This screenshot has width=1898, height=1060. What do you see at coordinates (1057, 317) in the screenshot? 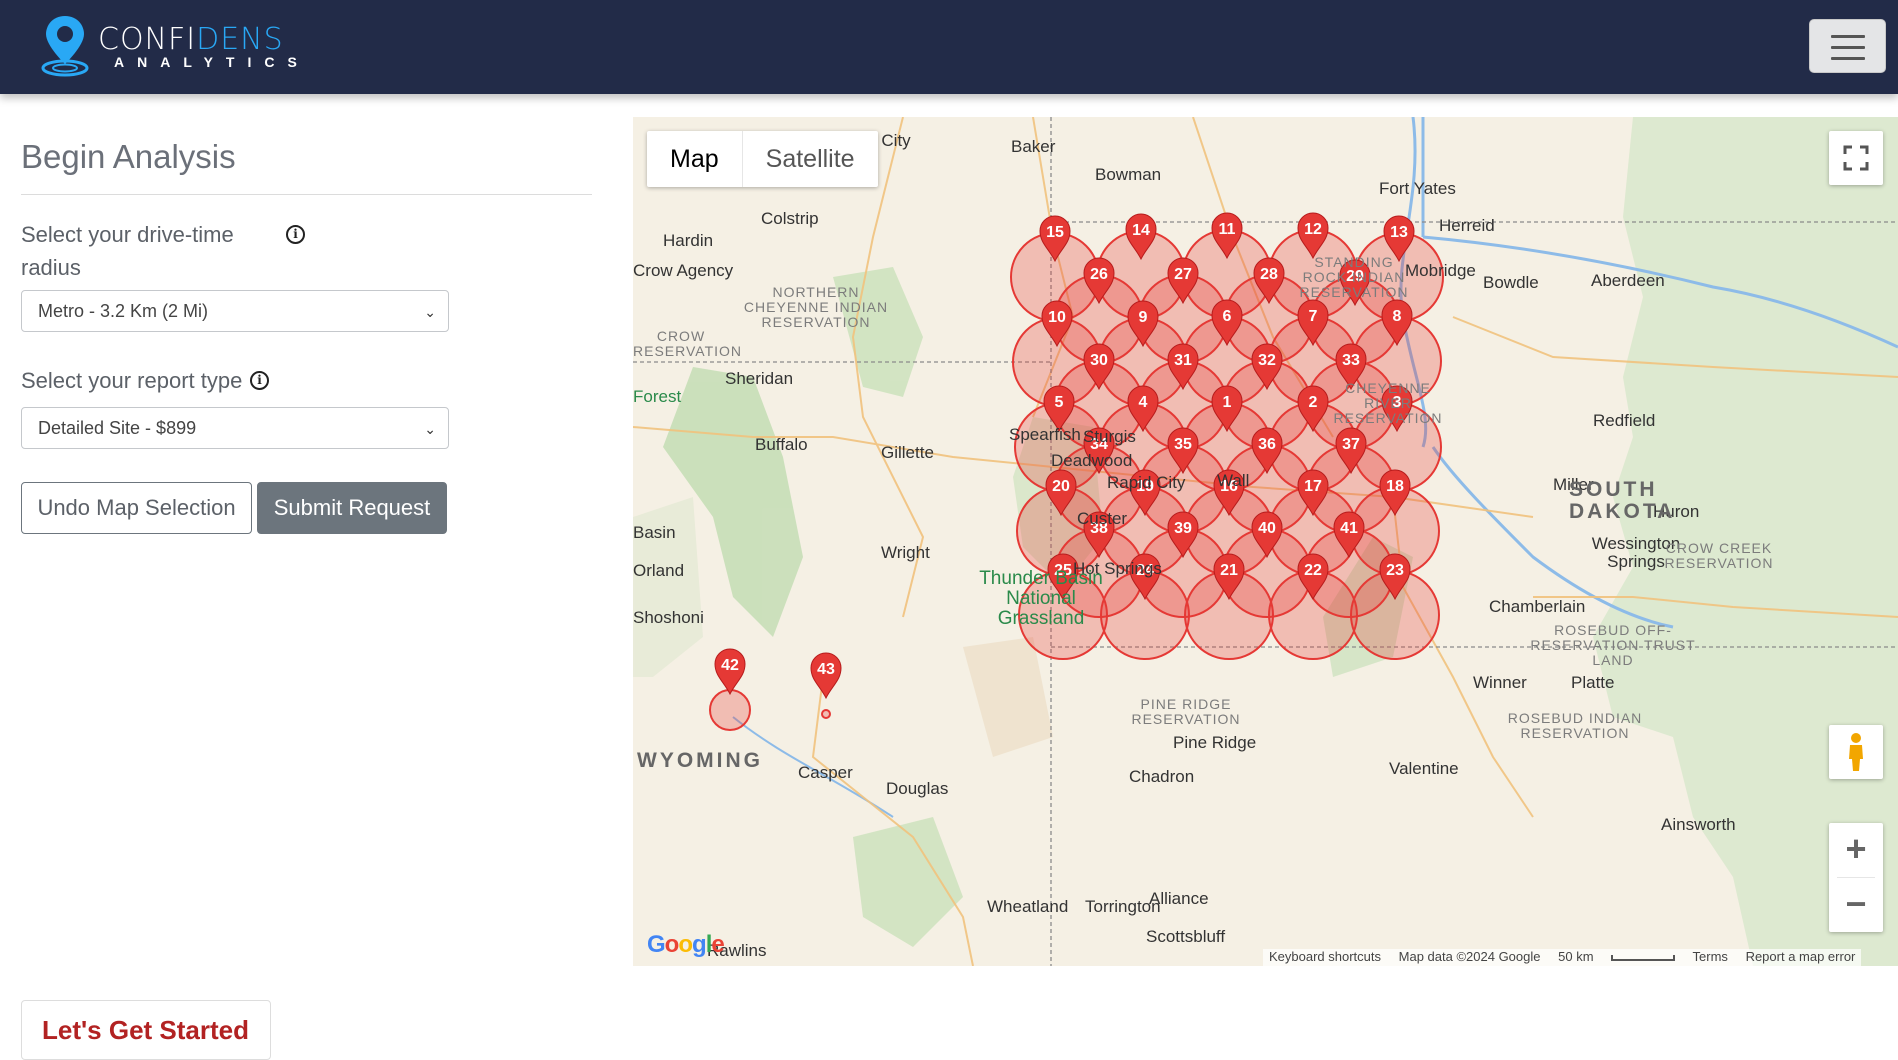
I see `marker-label: 10` at bounding box center [1057, 317].